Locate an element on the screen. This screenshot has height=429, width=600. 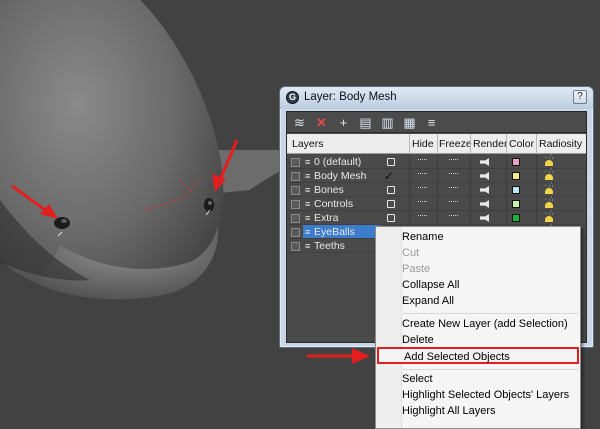
title-bar: G Layer: Body Mesh ? is located at coordinates (436, 98).